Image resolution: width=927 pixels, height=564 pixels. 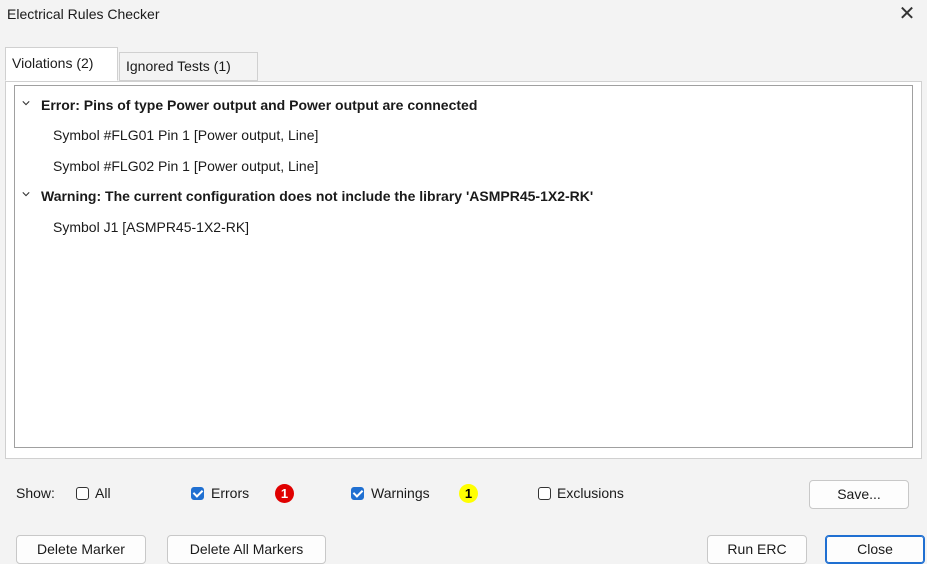 I want to click on warning-count-badge: 1, so click(x=468, y=493).